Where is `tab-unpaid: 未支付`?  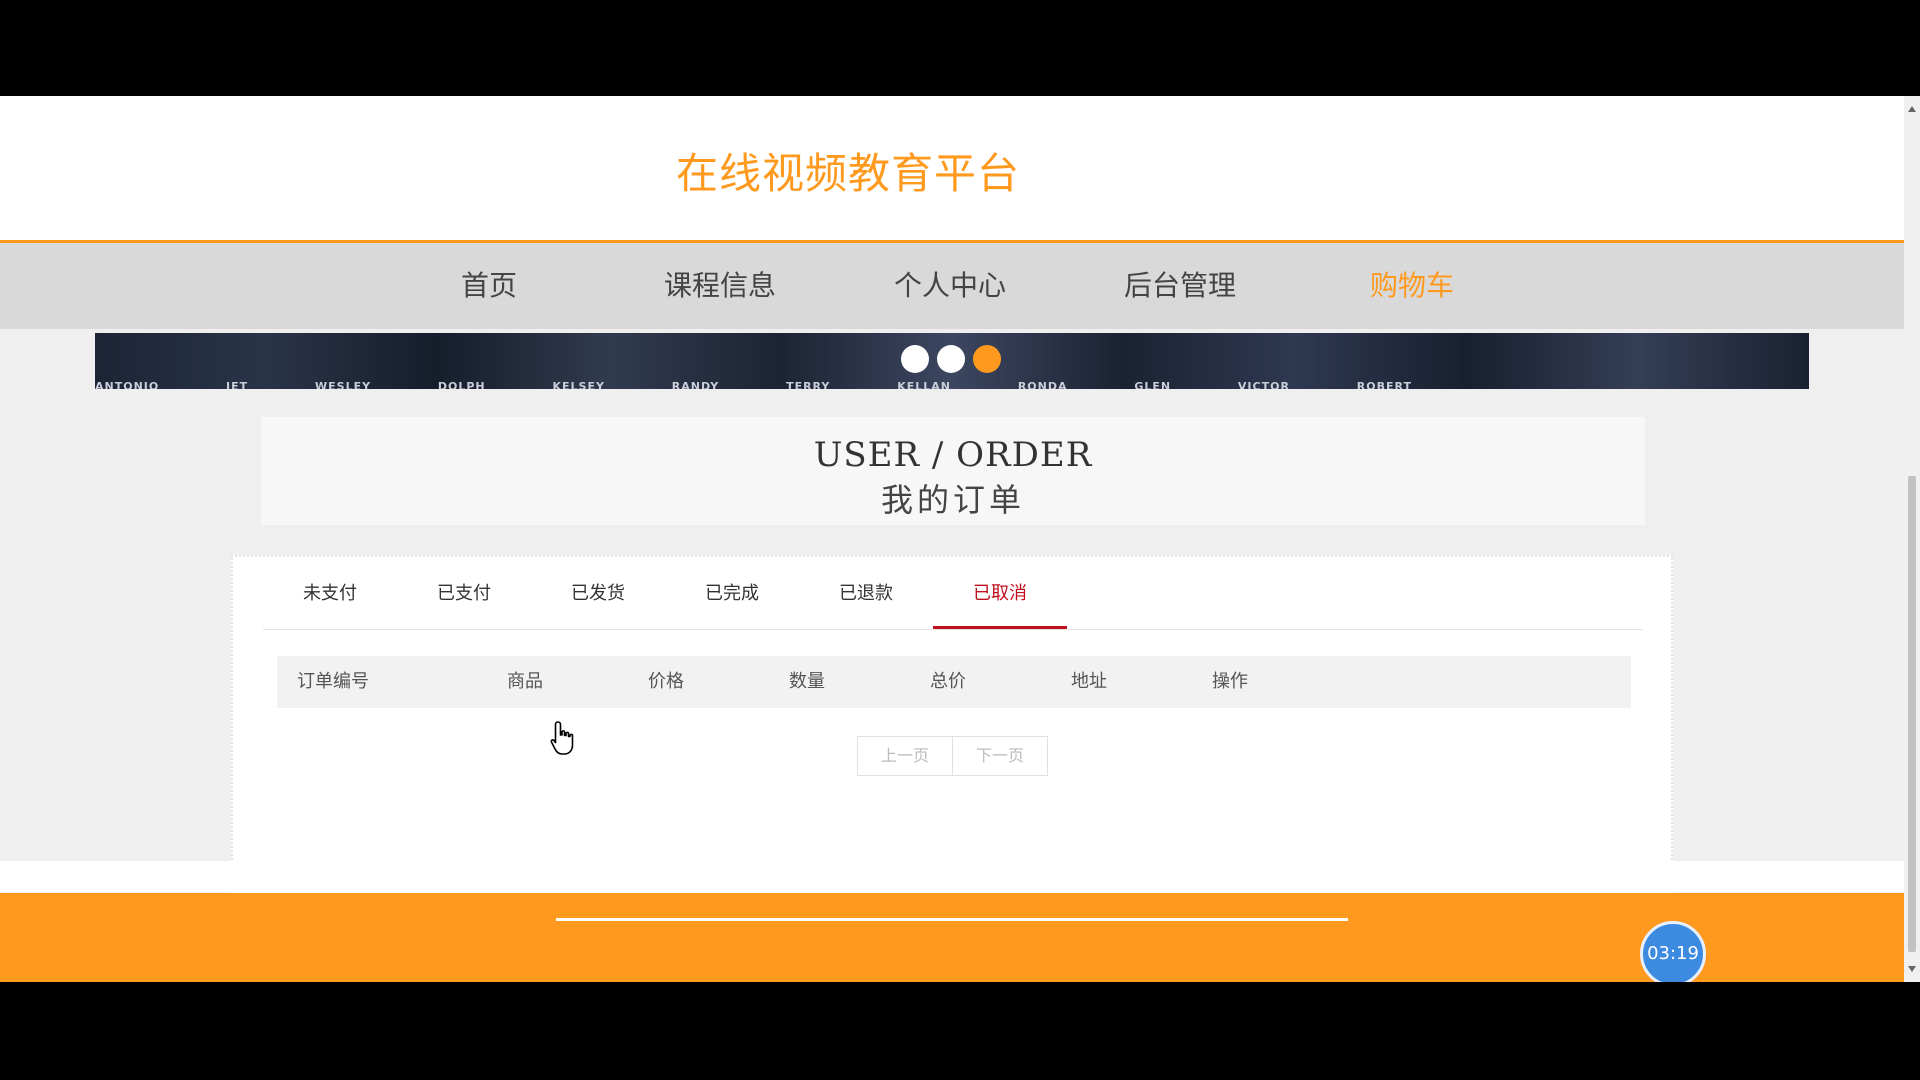
tab-unpaid: 未支付 is located at coordinates (330, 593).